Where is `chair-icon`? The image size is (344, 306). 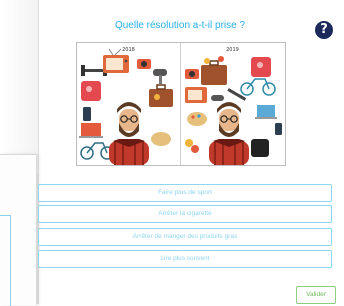
chair-icon is located at coordinates (260, 148).